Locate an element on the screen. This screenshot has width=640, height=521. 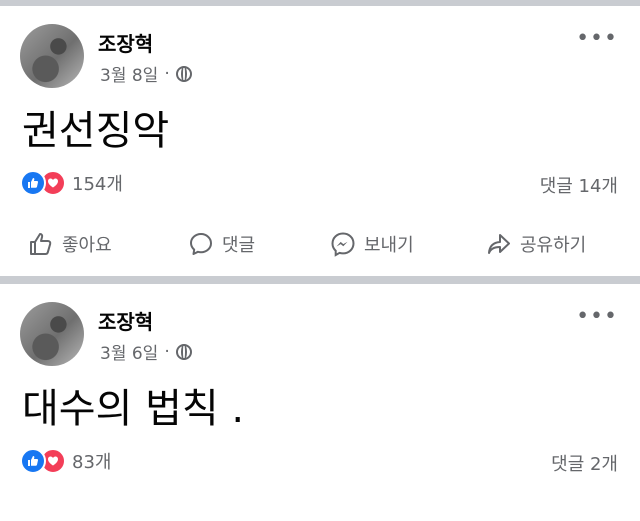
comment-button: 댓글 is located at coordinates (221, 244).